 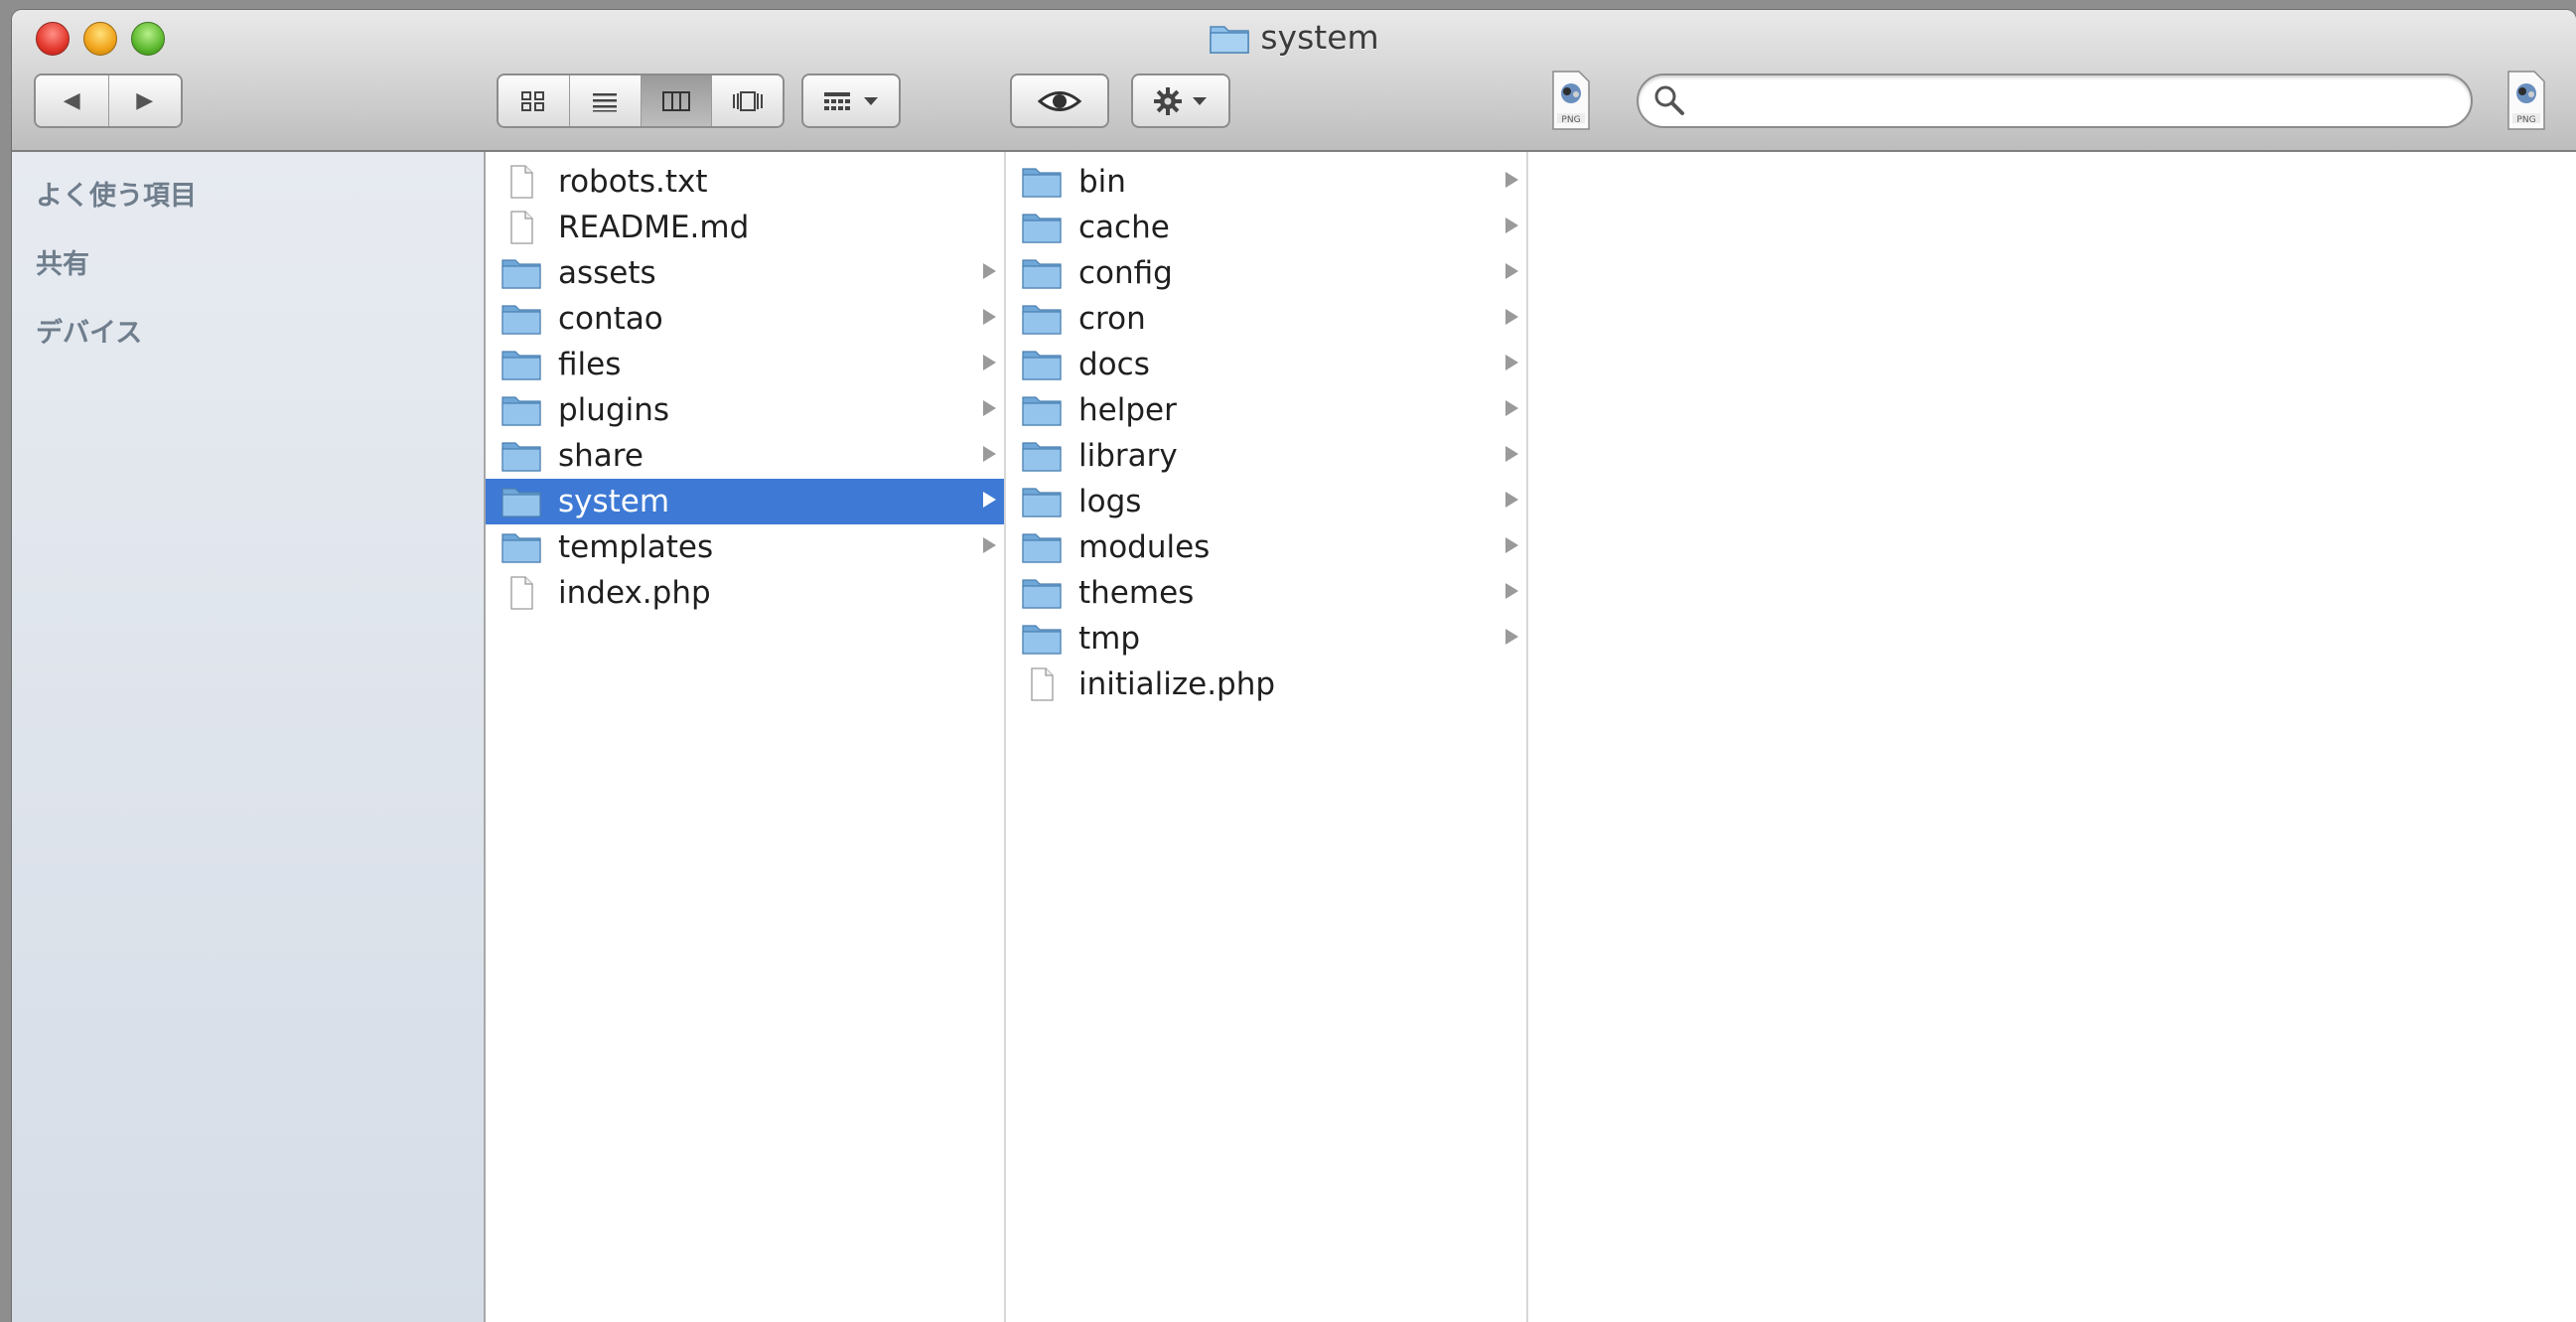 I want to click on list-view-icon, so click(x=605, y=102).